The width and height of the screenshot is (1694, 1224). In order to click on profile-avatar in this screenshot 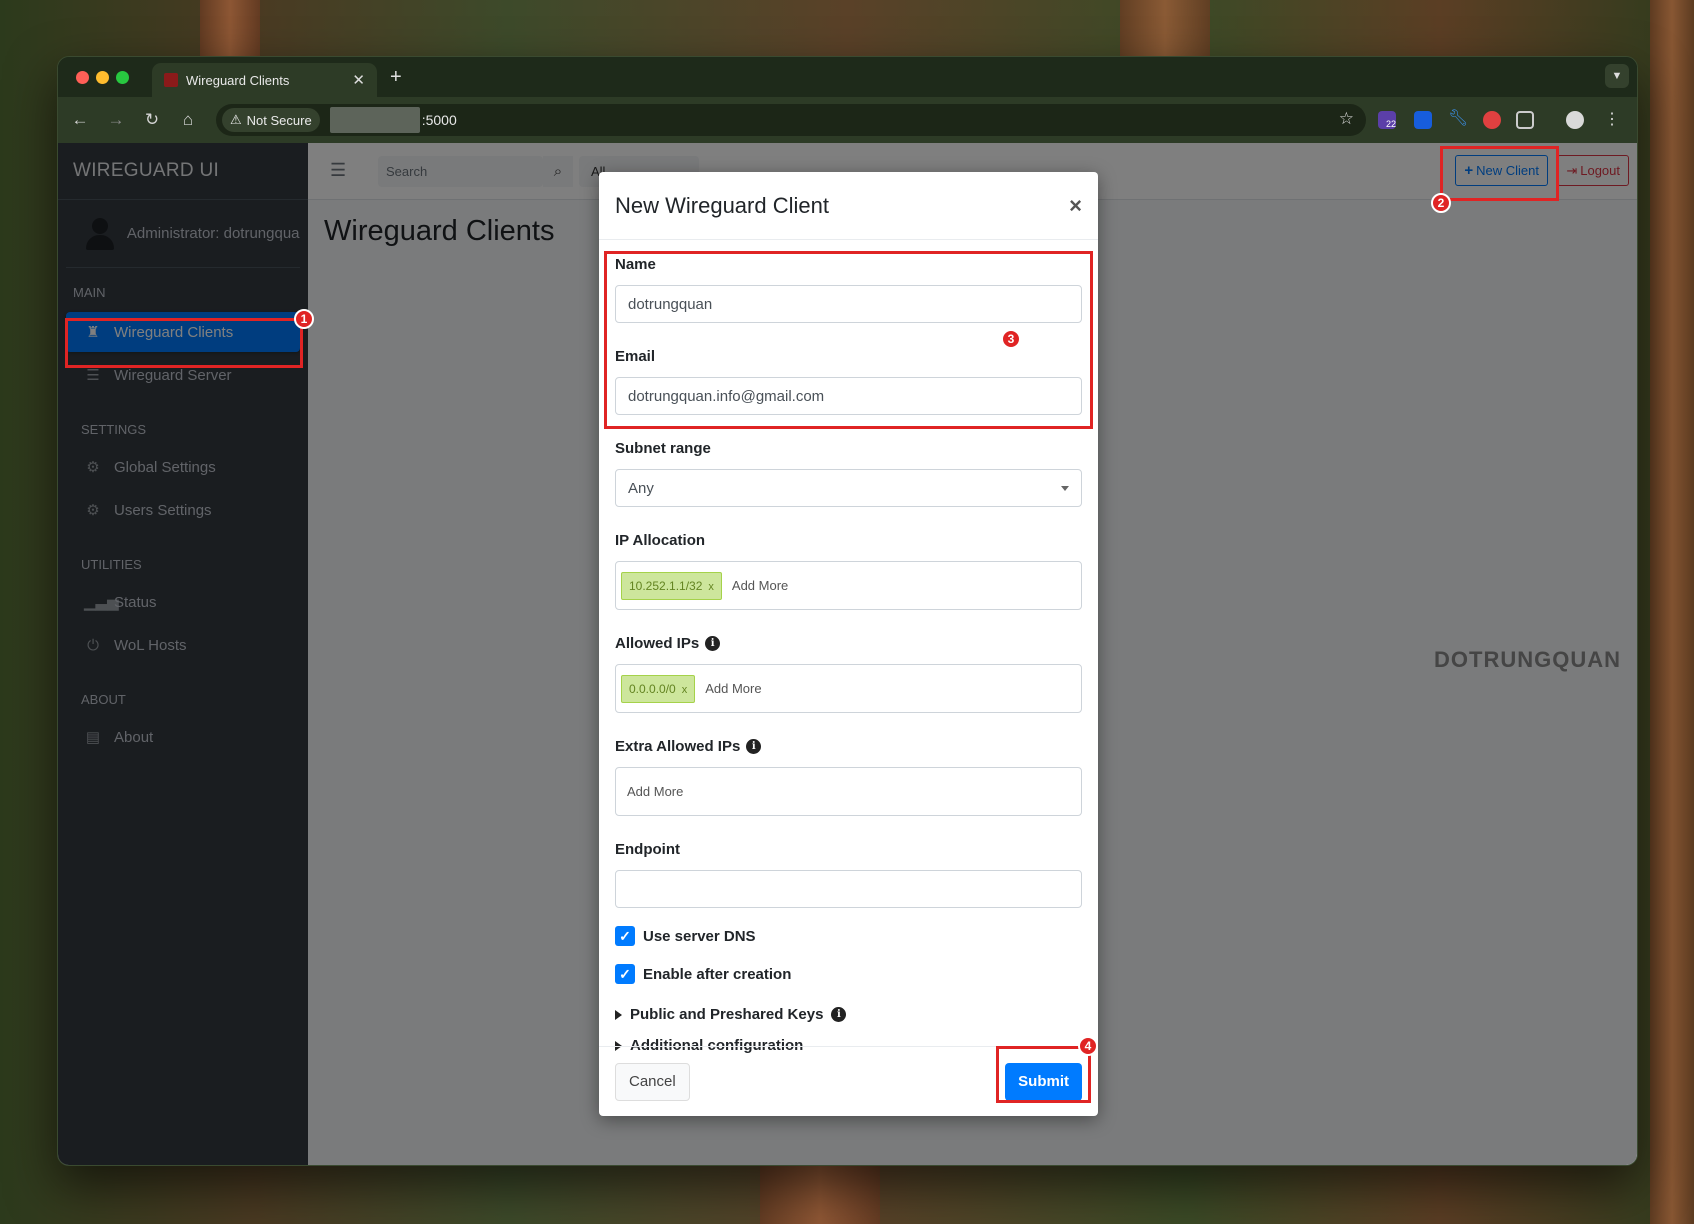, I will do `click(1575, 120)`.